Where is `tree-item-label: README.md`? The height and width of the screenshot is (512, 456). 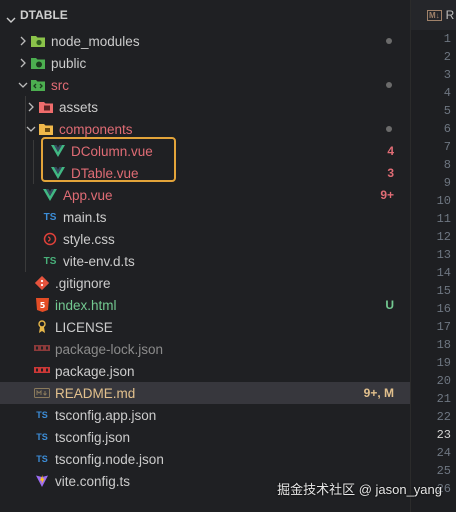 tree-item-label: README.md is located at coordinates (95, 393).